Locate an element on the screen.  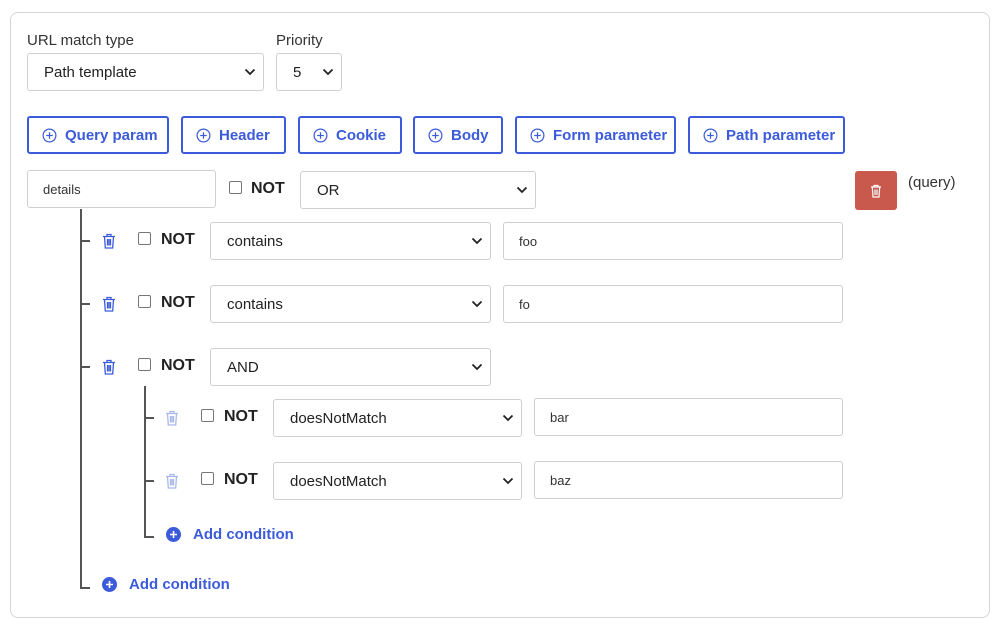
condition-value-input: fo is located at coordinates (673, 304).